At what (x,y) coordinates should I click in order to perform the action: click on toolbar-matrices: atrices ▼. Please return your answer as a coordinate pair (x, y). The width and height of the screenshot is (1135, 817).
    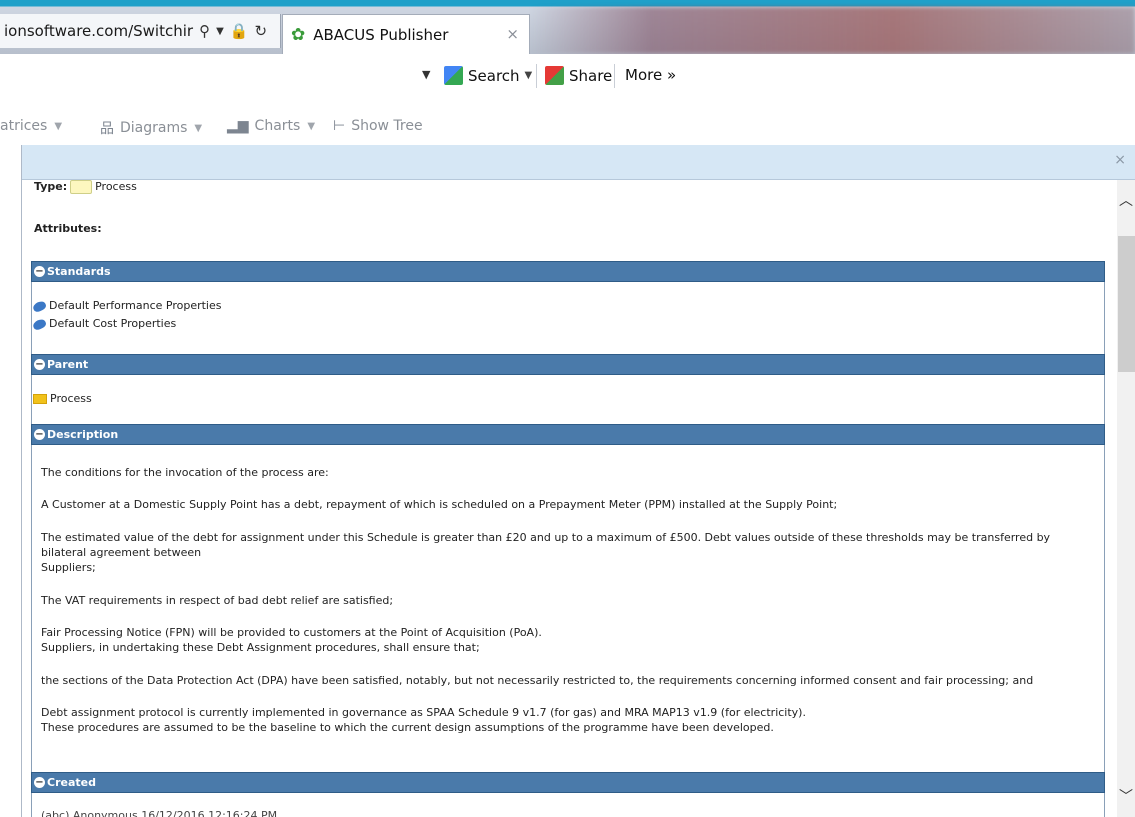
    Looking at the image, I should click on (31, 126).